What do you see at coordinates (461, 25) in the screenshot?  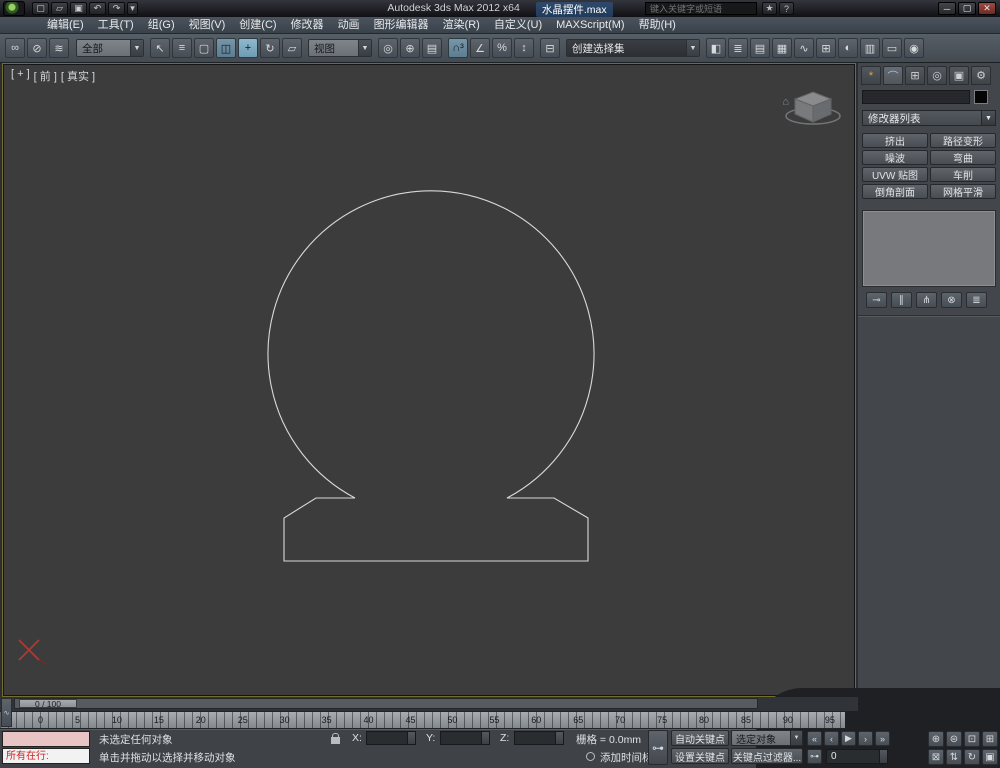 I see `menu-rendering: 渲染(R)` at bounding box center [461, 25].